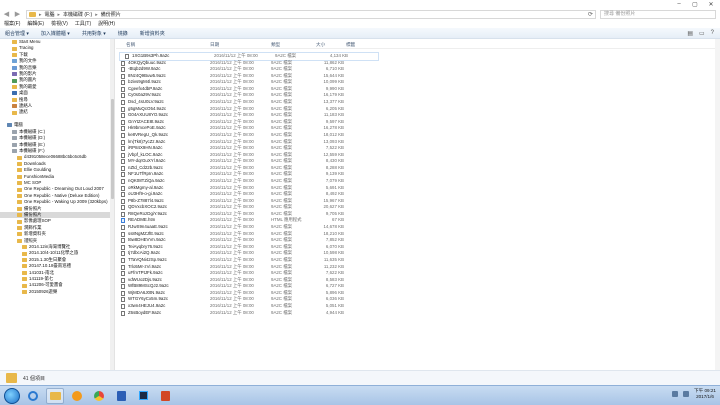 The height and width of the screenshot is (405, 720). I want to click on include-in-library-button: 加入媒體櫃 ▾, so click(55, 33).